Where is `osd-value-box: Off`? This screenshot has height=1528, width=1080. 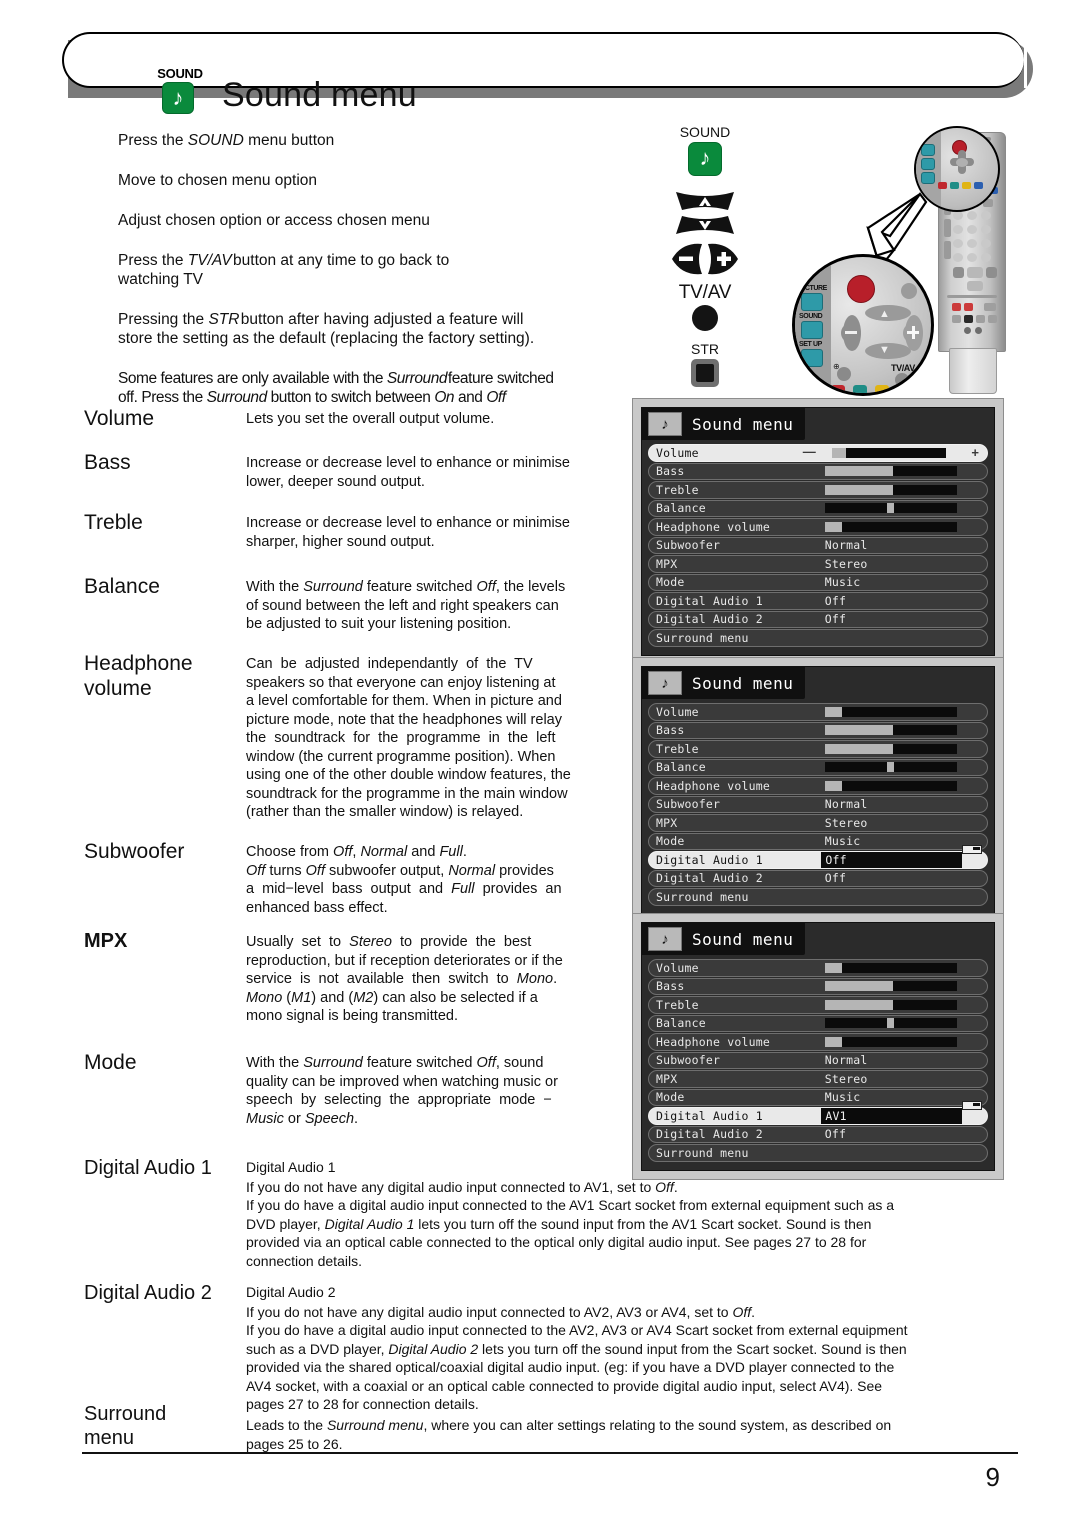
osd-value-box: Off is located at coordinates (891, 860).